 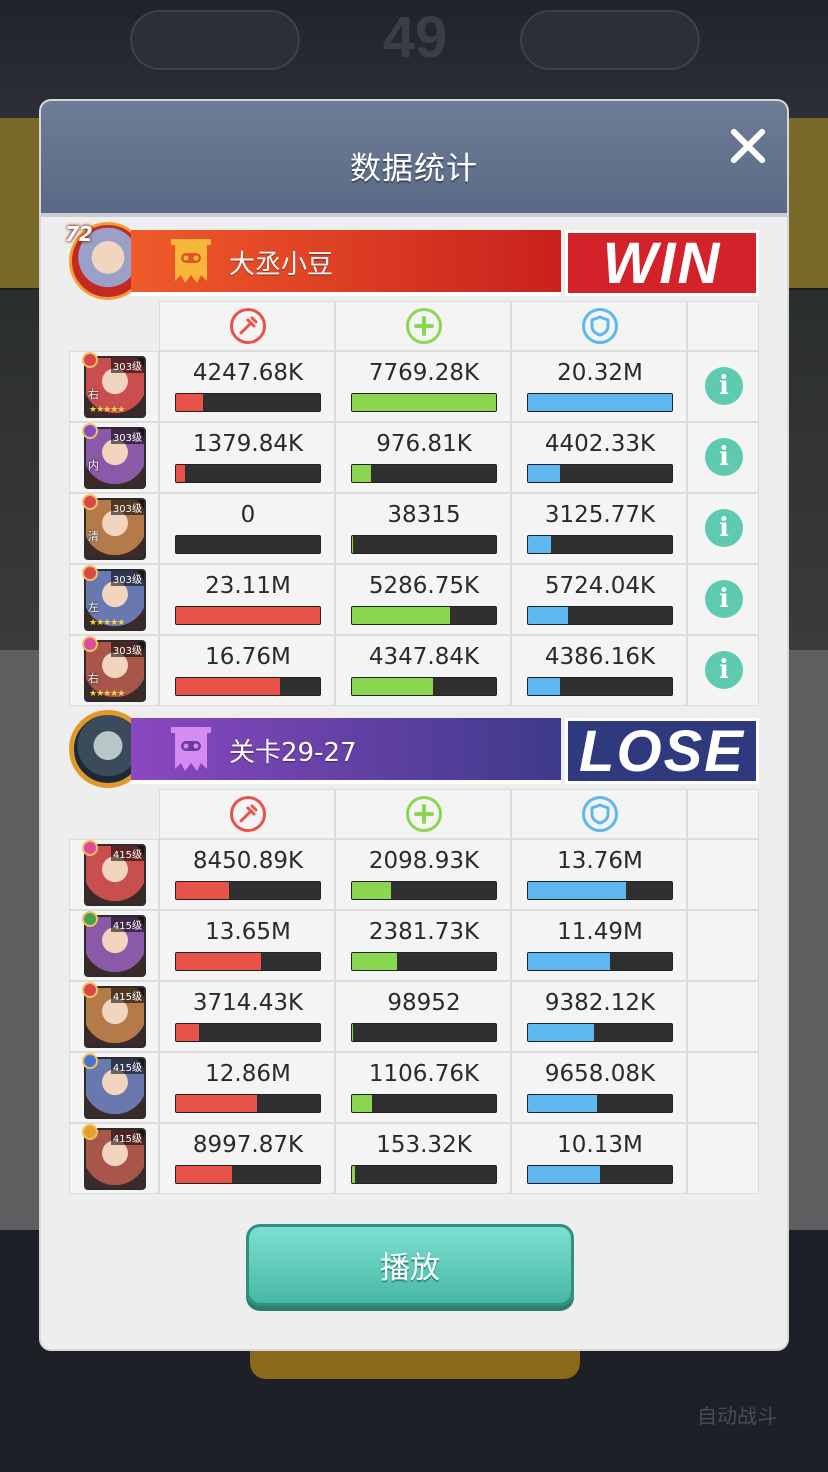 I want to click on table-row: 415级 8997.87K 153.32K 10.13M, so click(x=414, y=1158).